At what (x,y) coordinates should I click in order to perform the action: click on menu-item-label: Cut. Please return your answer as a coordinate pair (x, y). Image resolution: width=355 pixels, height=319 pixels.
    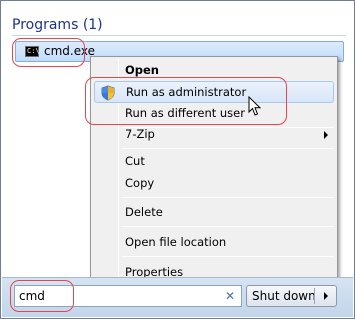
    Looking at the image, I should click on (135, 161).